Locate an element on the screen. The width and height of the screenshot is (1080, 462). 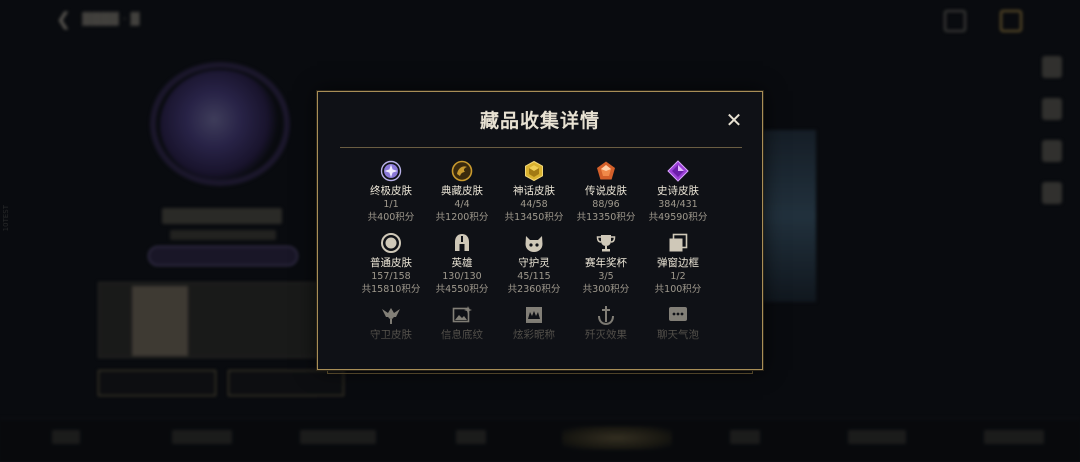
collection-item-name: 普通皮肤 is located at coordinates (391, 263).